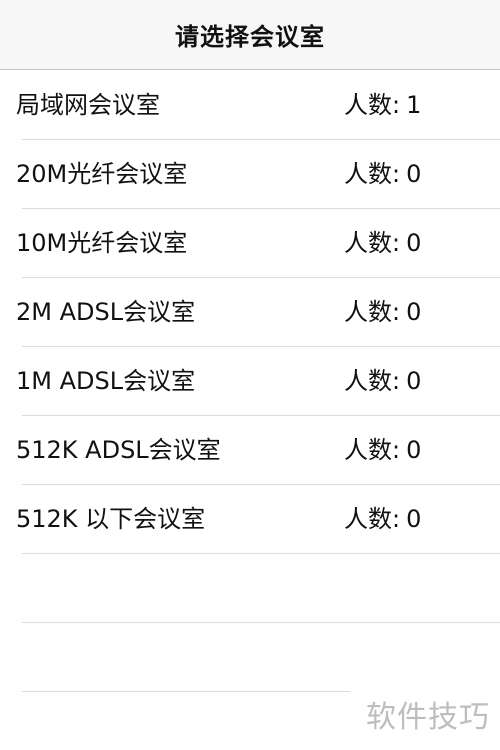 This screenshot has width=500, height=750. What do you see at coordinates (250, 450) in the screenshot?
I see `room-row-512k-adsl: 512K ADSL会议室 人数: 0` at bounding box center [250, 450].